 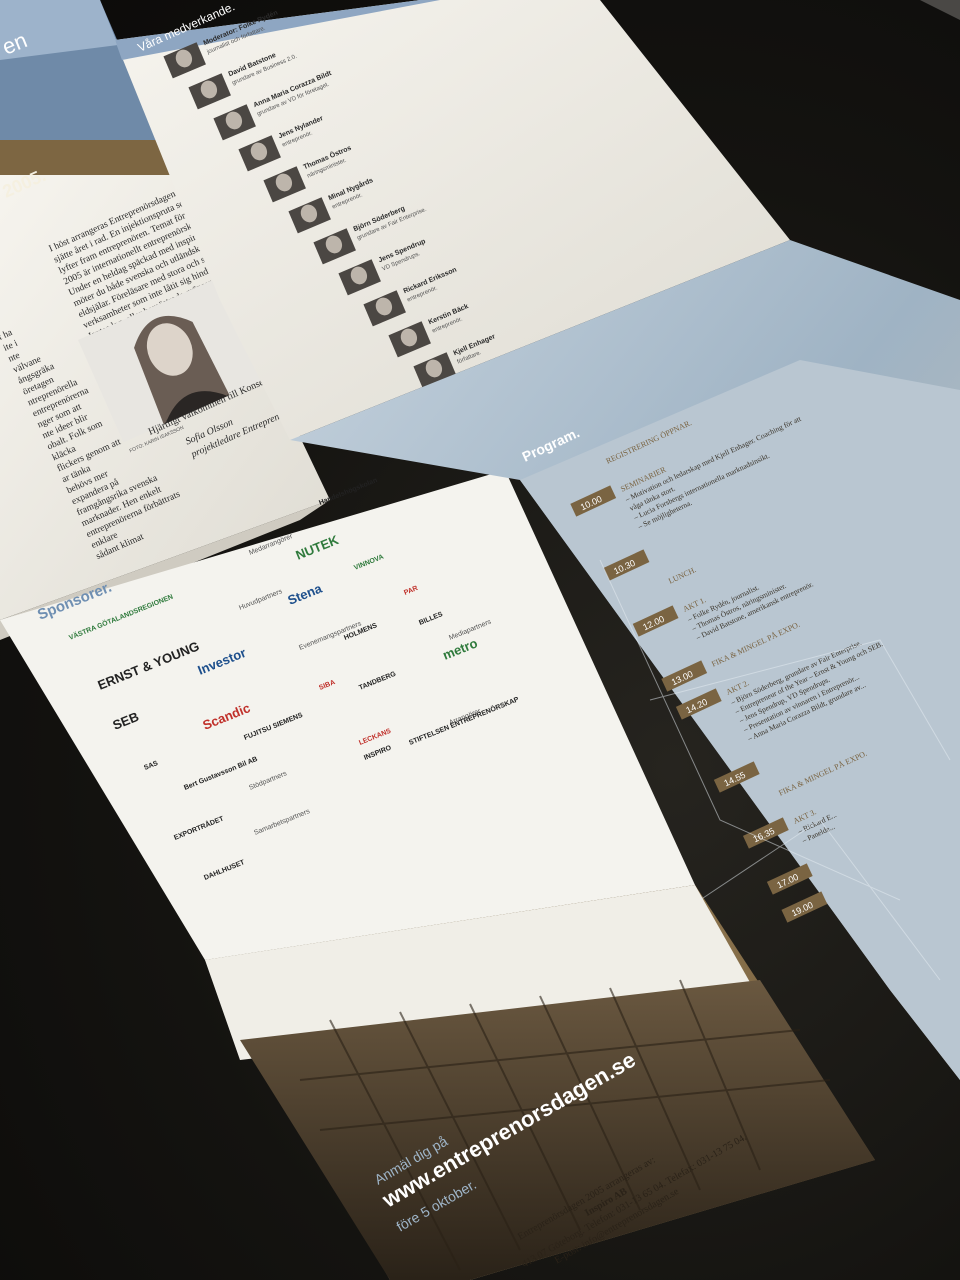 What do you see at coordinates (940, 10) in the screenshot?
I see `edge-sheet` at bounding box center [940, 10].